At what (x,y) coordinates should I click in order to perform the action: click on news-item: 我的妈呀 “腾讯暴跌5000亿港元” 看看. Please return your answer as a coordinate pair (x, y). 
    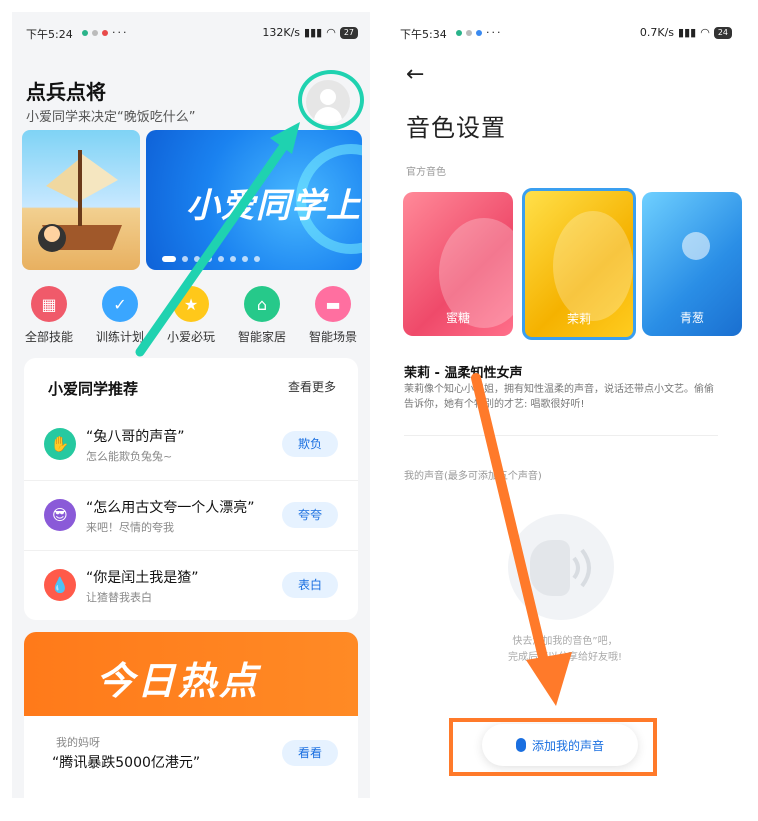
    Looking at the image, I should click on (191, 757).